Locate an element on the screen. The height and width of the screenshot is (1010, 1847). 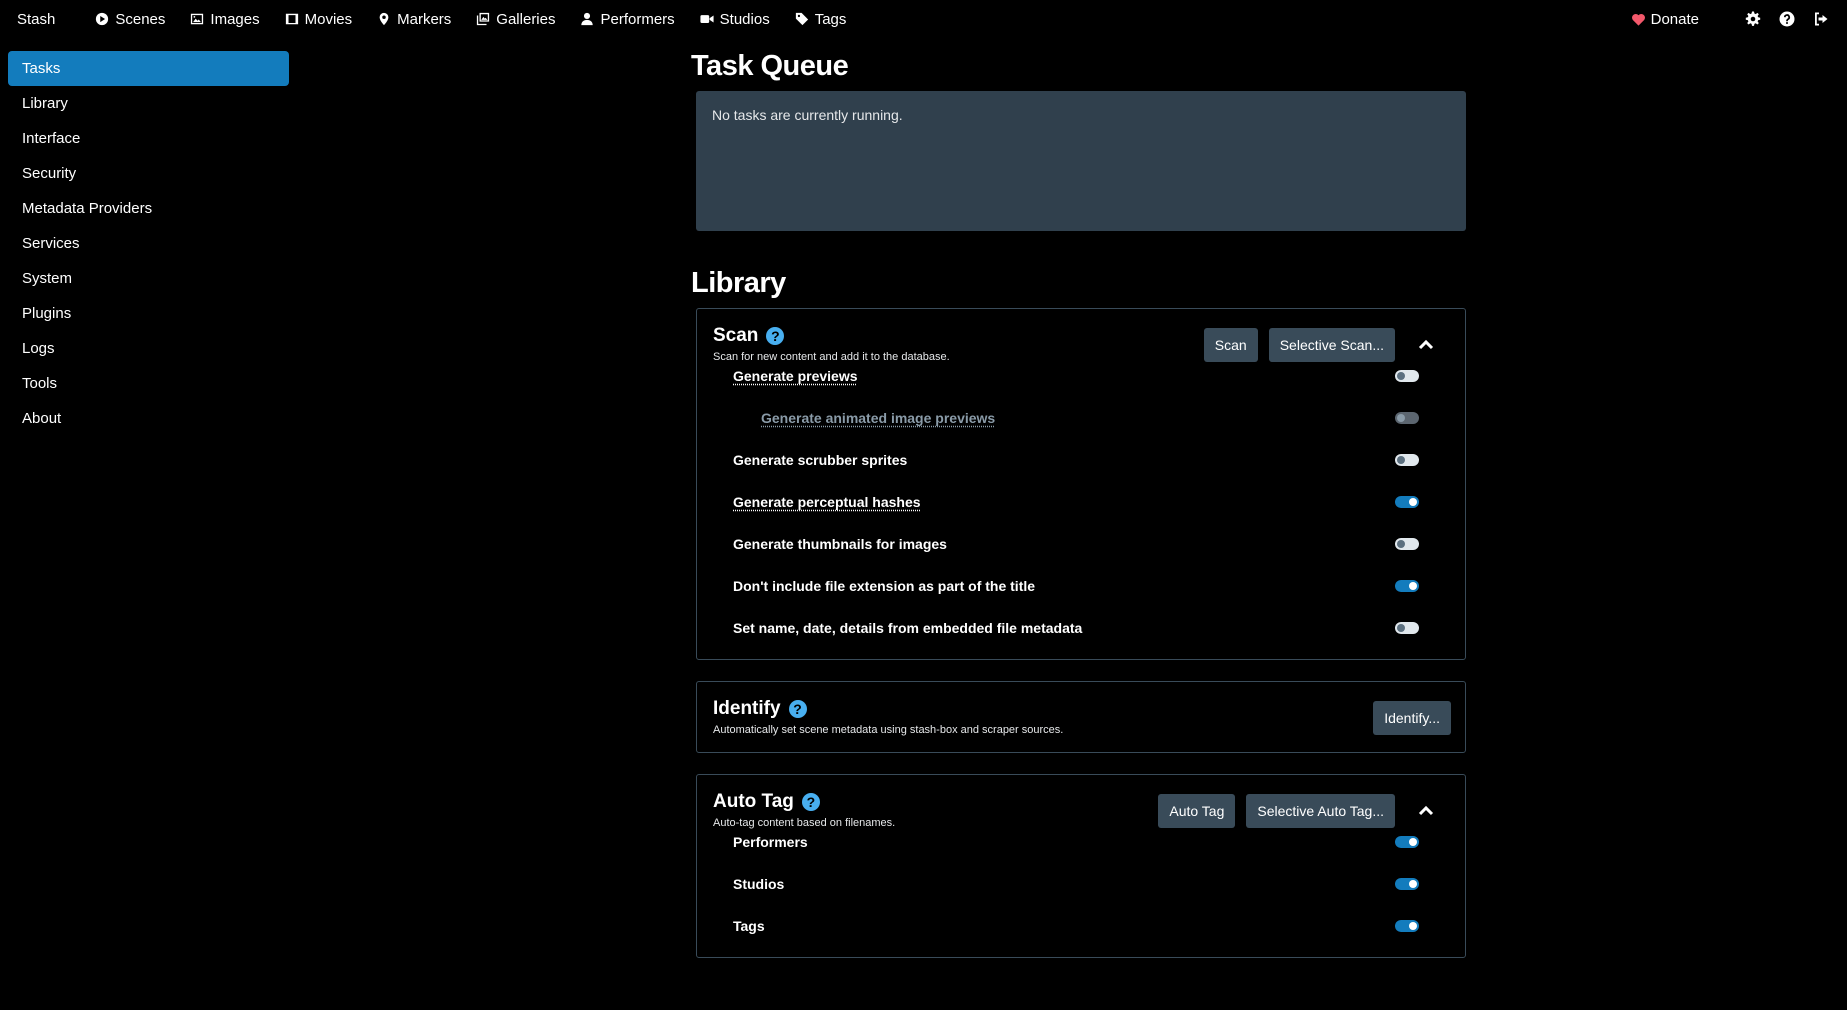
embedded-metadata-toggle is located at coordinates (1407, 628).